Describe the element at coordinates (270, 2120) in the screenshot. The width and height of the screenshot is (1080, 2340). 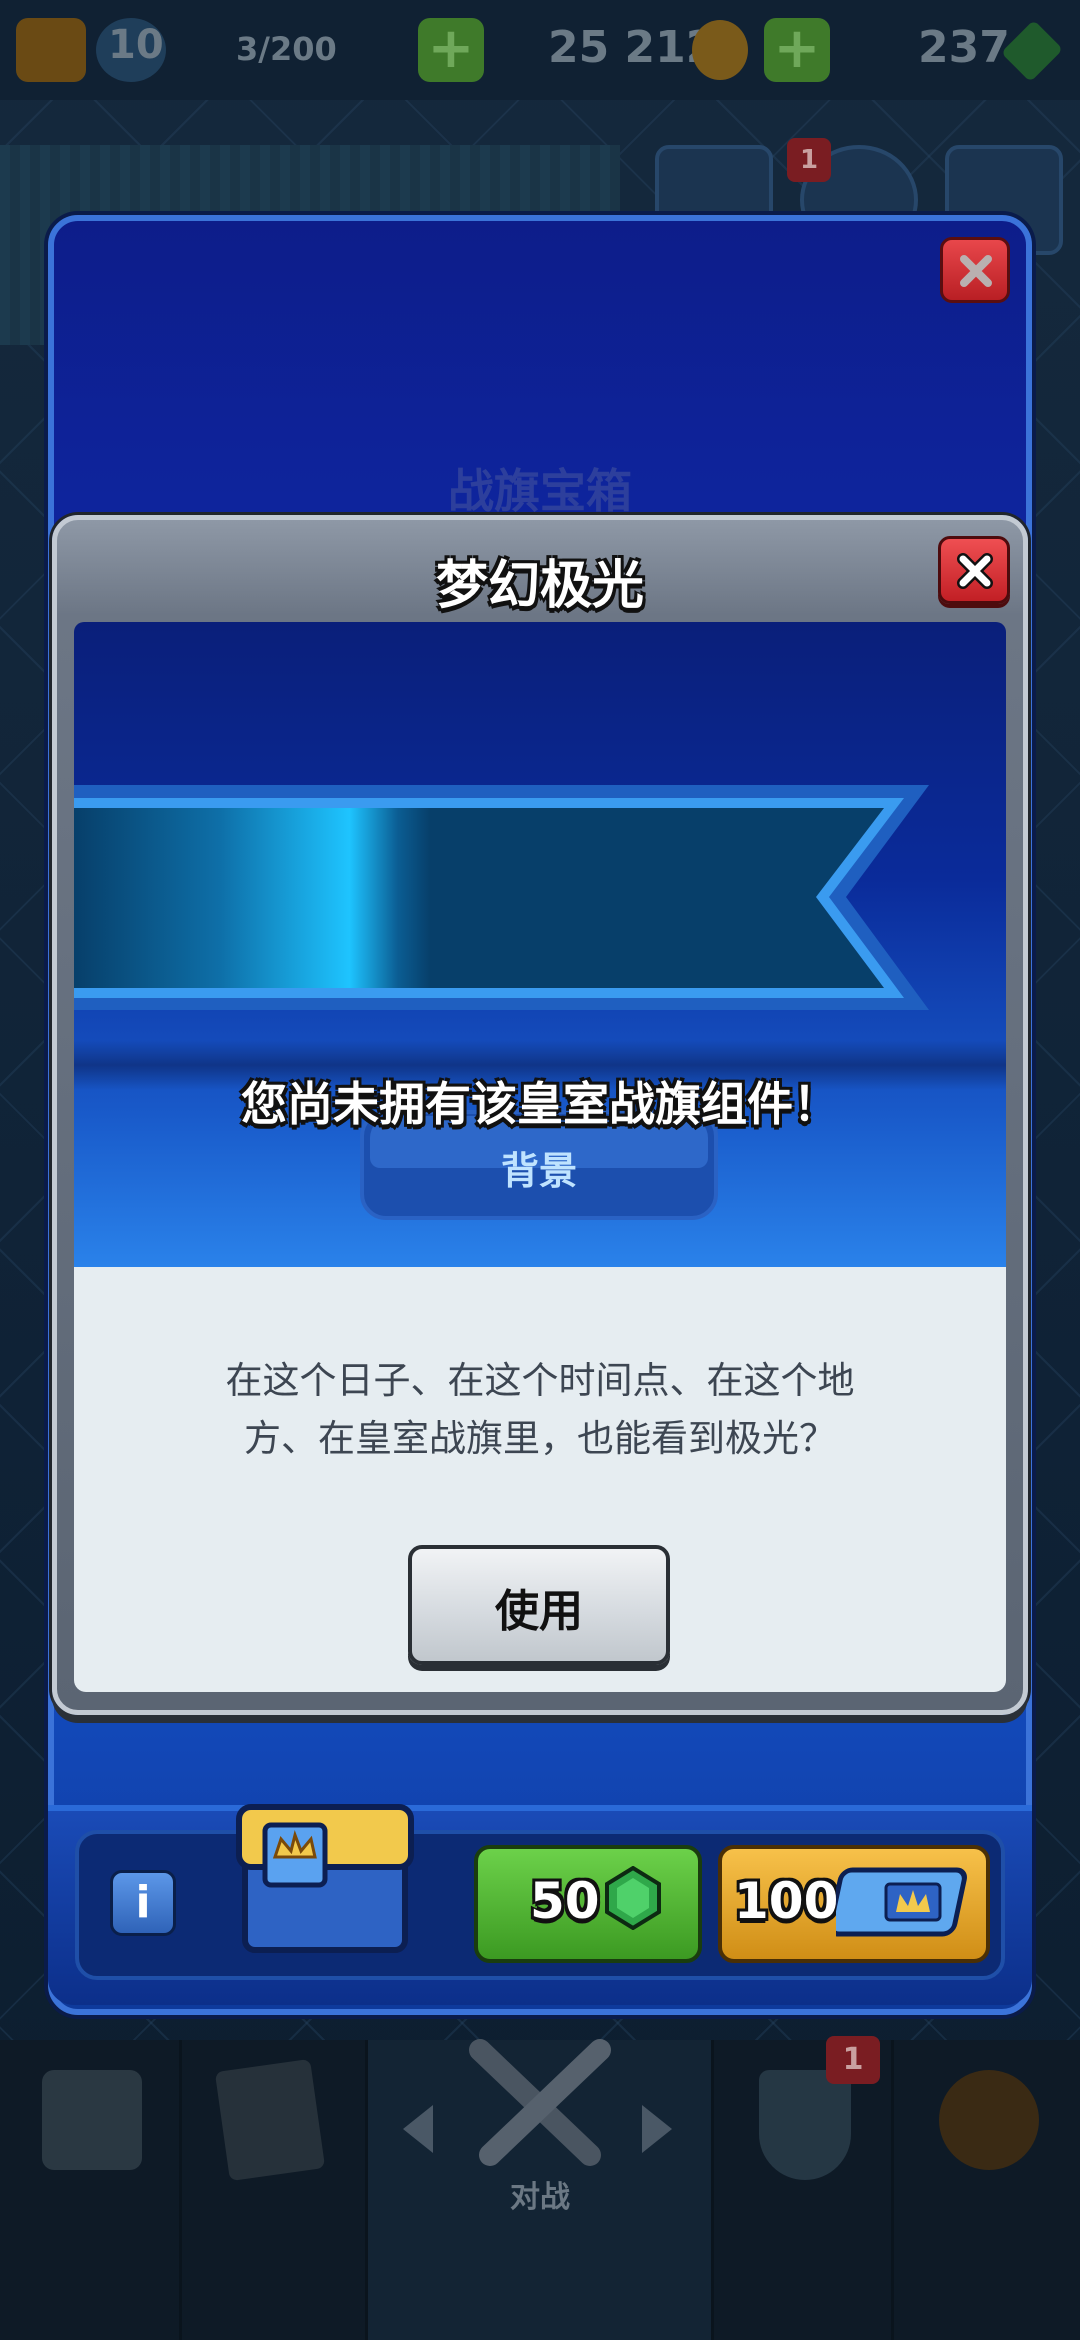
I see `cards-icon` at that location.